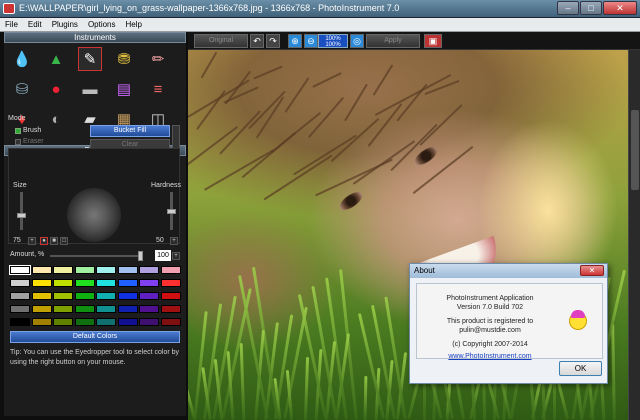  What do you see at coordinates (176, 137) in the screenshot?
I see `mode-spin` at bounding box center [176, 137].